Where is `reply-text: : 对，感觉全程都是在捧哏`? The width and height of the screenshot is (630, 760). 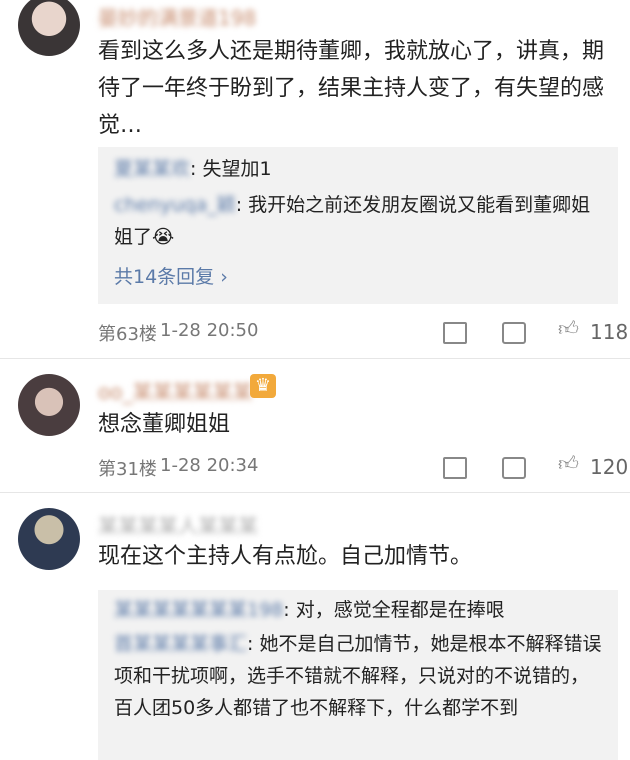 reply-text: : 对，感觉全程都是在捧哏 is located at coordinates (394, 610).